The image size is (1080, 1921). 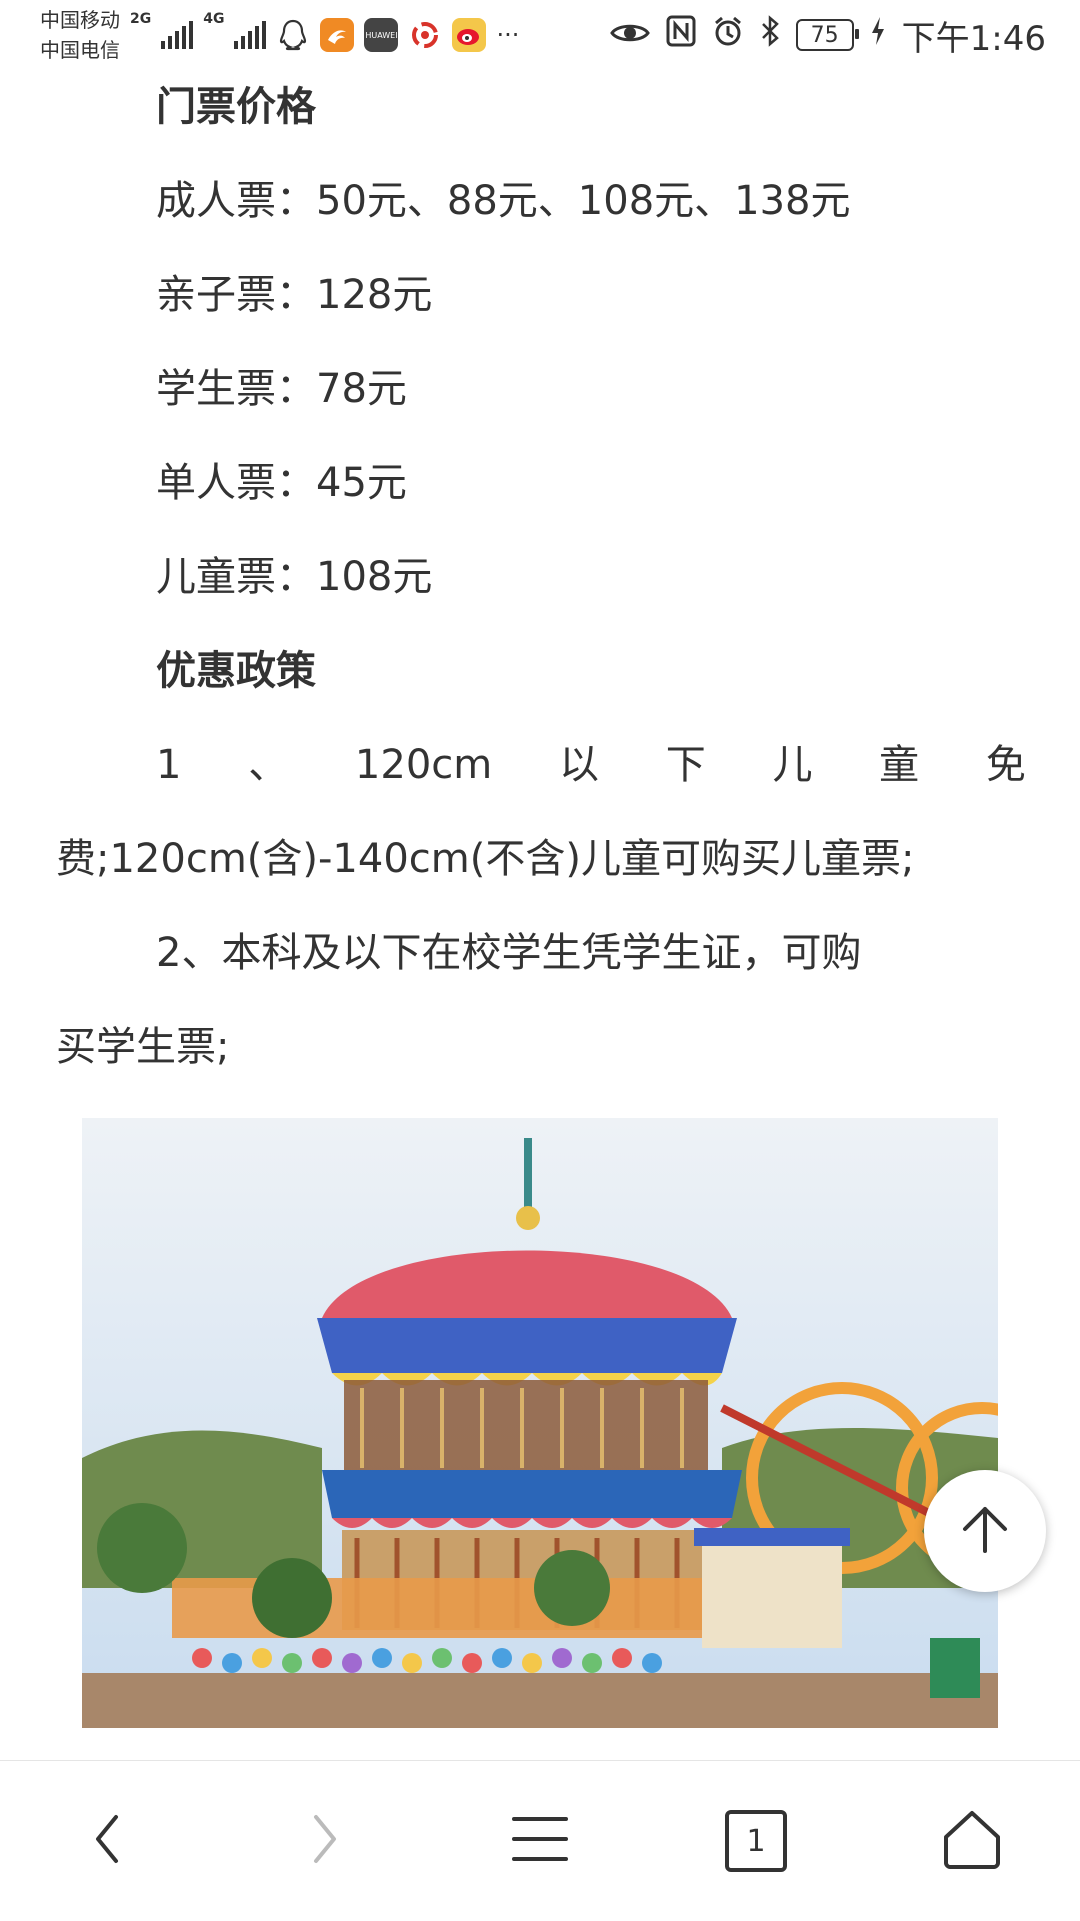 What do you see at coordinates (509, 953) in the screenshot?
I see `discount-2-line-1: 2、本科及以下在校学生凭学生证，可购` at bounding box center [509, 953].